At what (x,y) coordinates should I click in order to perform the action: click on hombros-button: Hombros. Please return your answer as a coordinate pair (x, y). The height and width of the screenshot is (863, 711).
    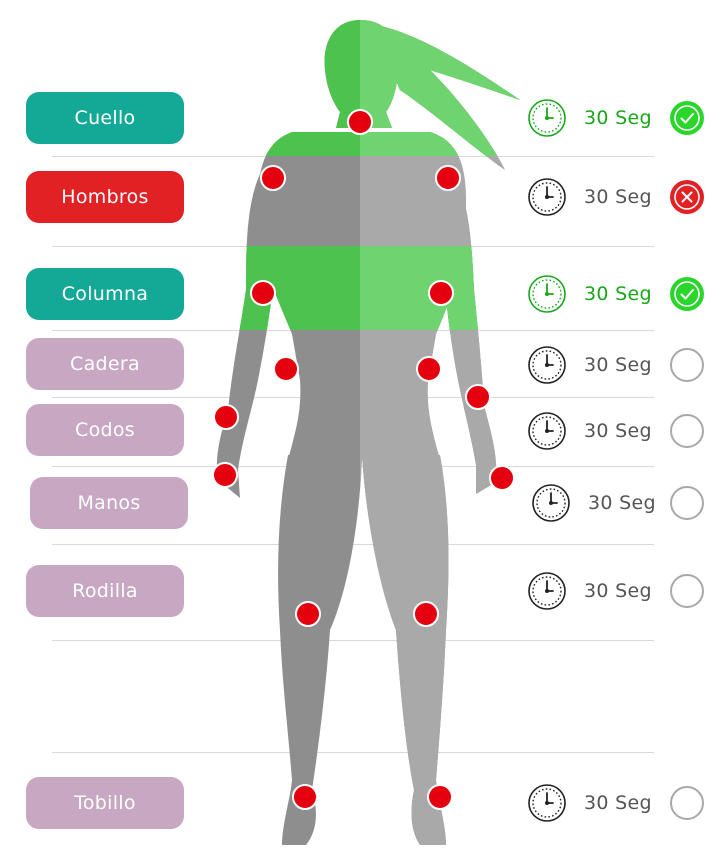
    Looking at the image, I should click on (105, 197).